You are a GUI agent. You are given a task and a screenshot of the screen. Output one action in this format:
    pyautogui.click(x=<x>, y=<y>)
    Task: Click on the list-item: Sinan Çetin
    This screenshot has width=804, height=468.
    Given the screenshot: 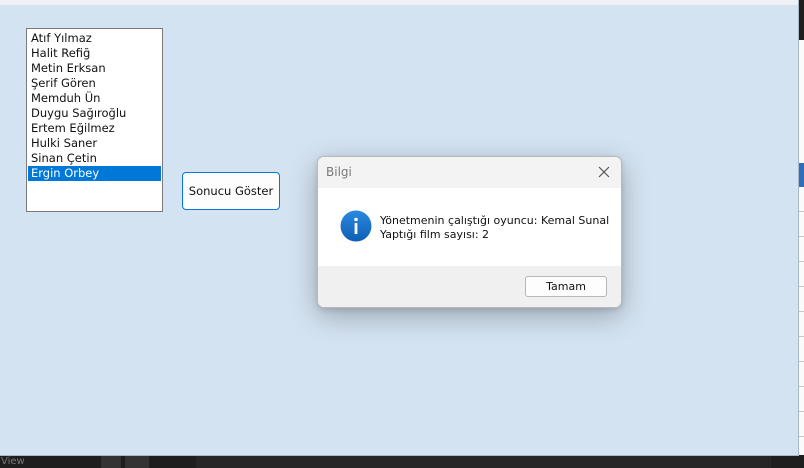 What is the action you would take?
    pyautogui.click(x=94, y=158)
    